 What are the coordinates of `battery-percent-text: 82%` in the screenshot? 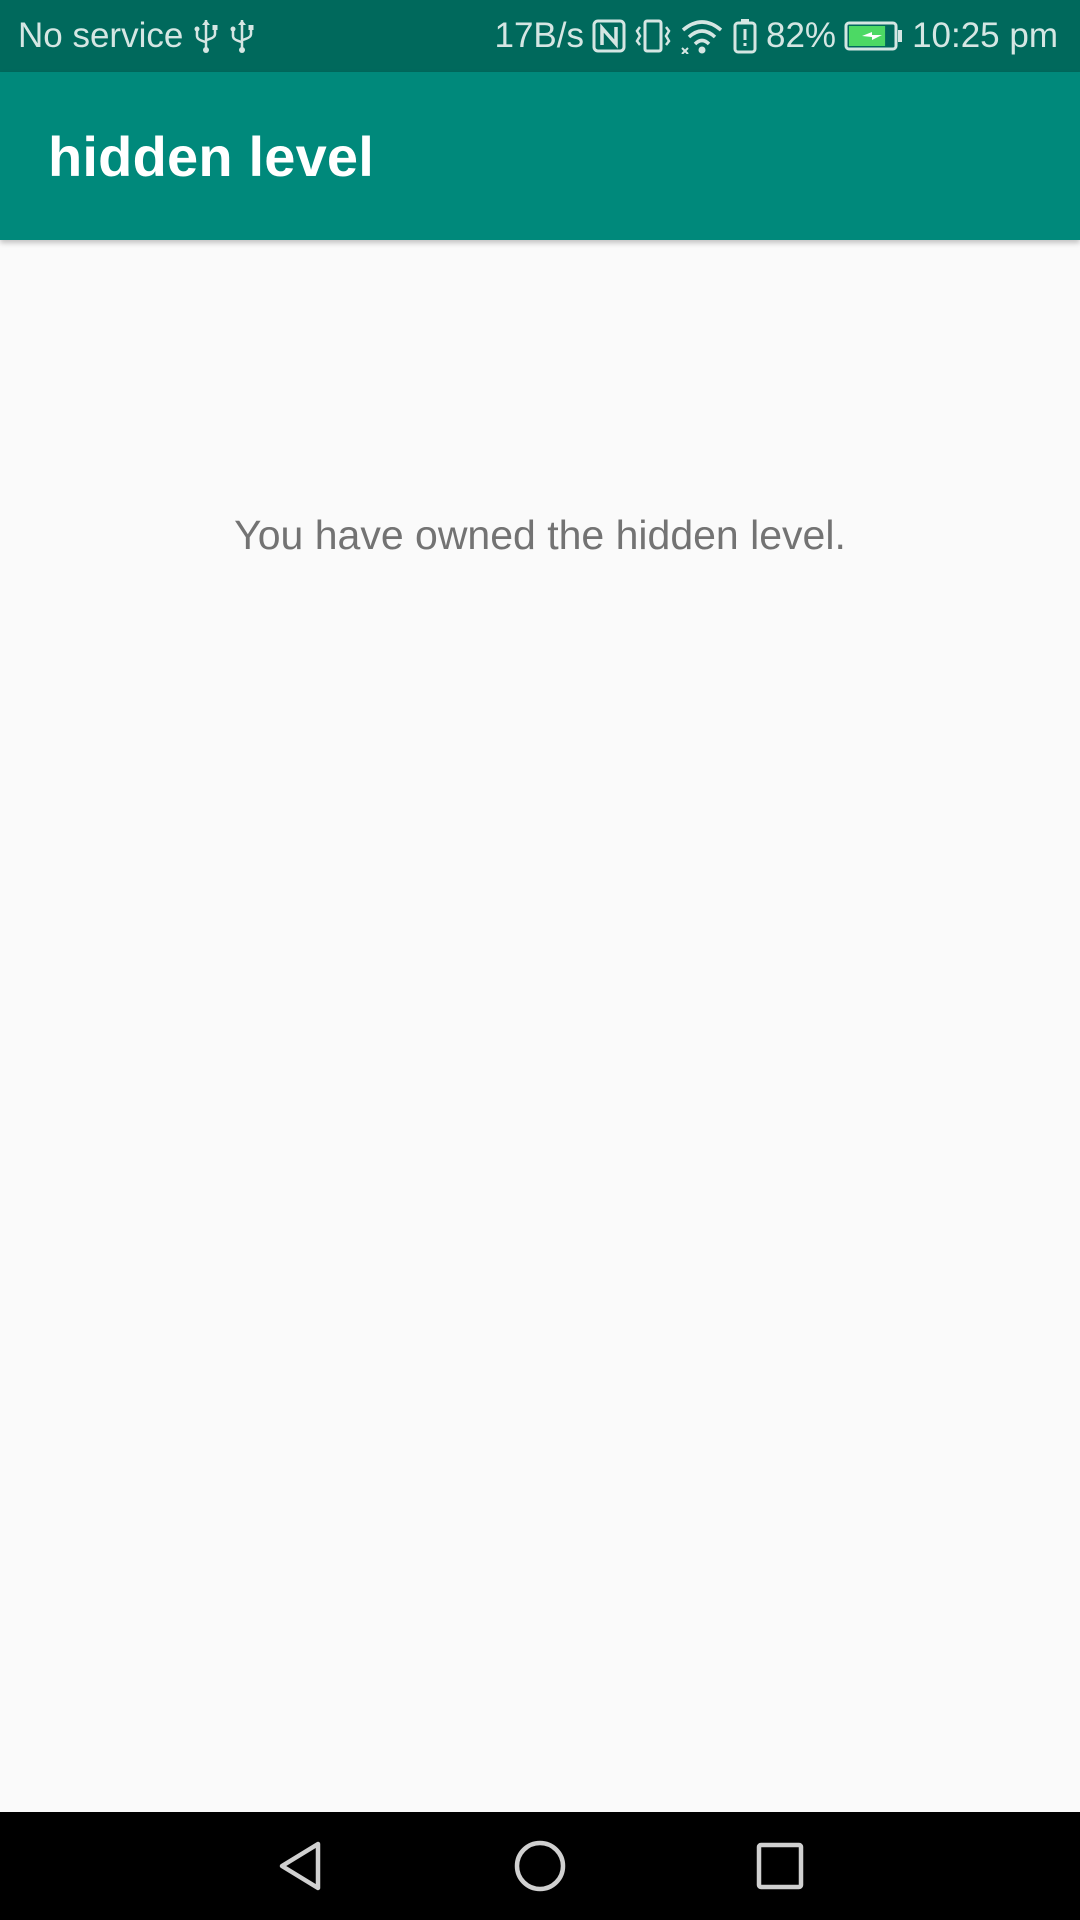 It's located at (801, 35).